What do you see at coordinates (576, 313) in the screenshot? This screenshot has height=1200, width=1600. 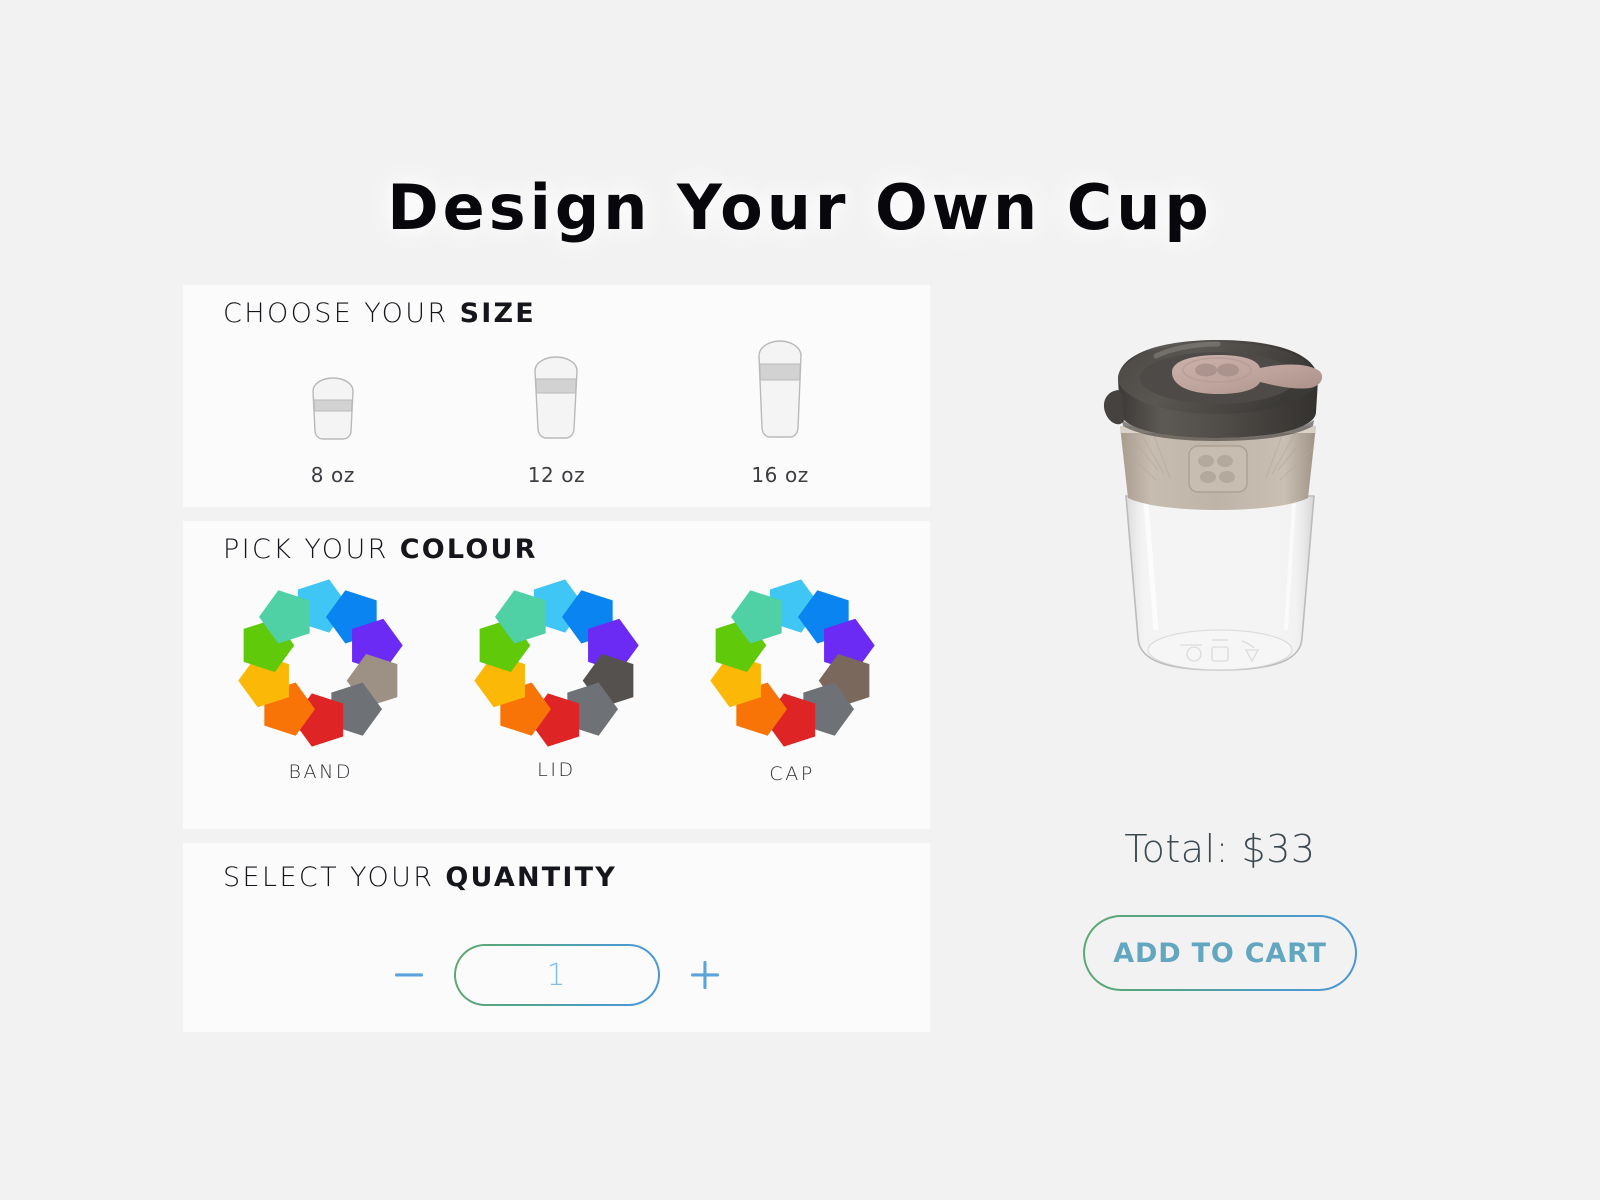 I see `size-heading: CHOOSE YOUR SIZE` at bounding box center [576, 313].